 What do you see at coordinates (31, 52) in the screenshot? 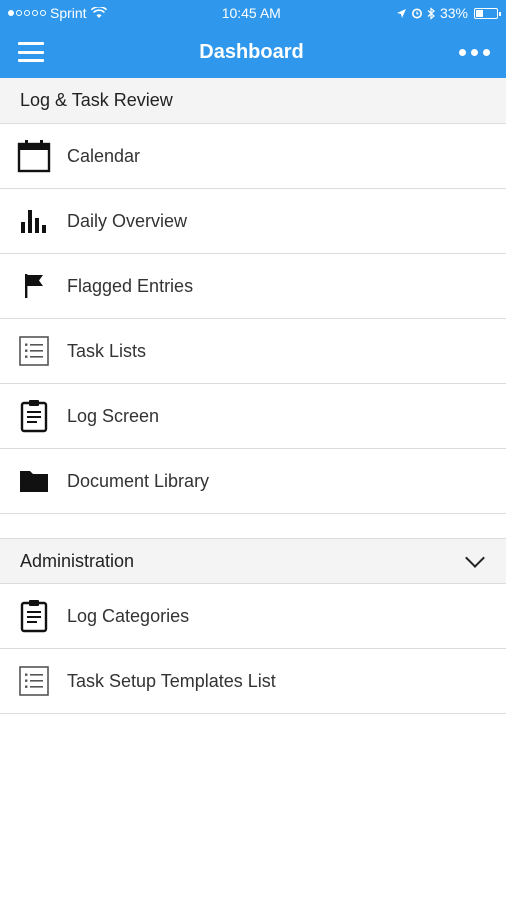
I see `menu-icon` at bounding box center [31, 52].